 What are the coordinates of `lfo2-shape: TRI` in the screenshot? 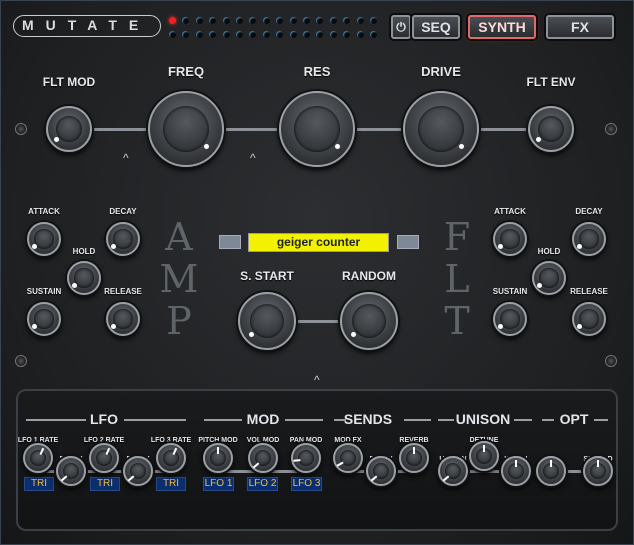 It's located at (105, 484).